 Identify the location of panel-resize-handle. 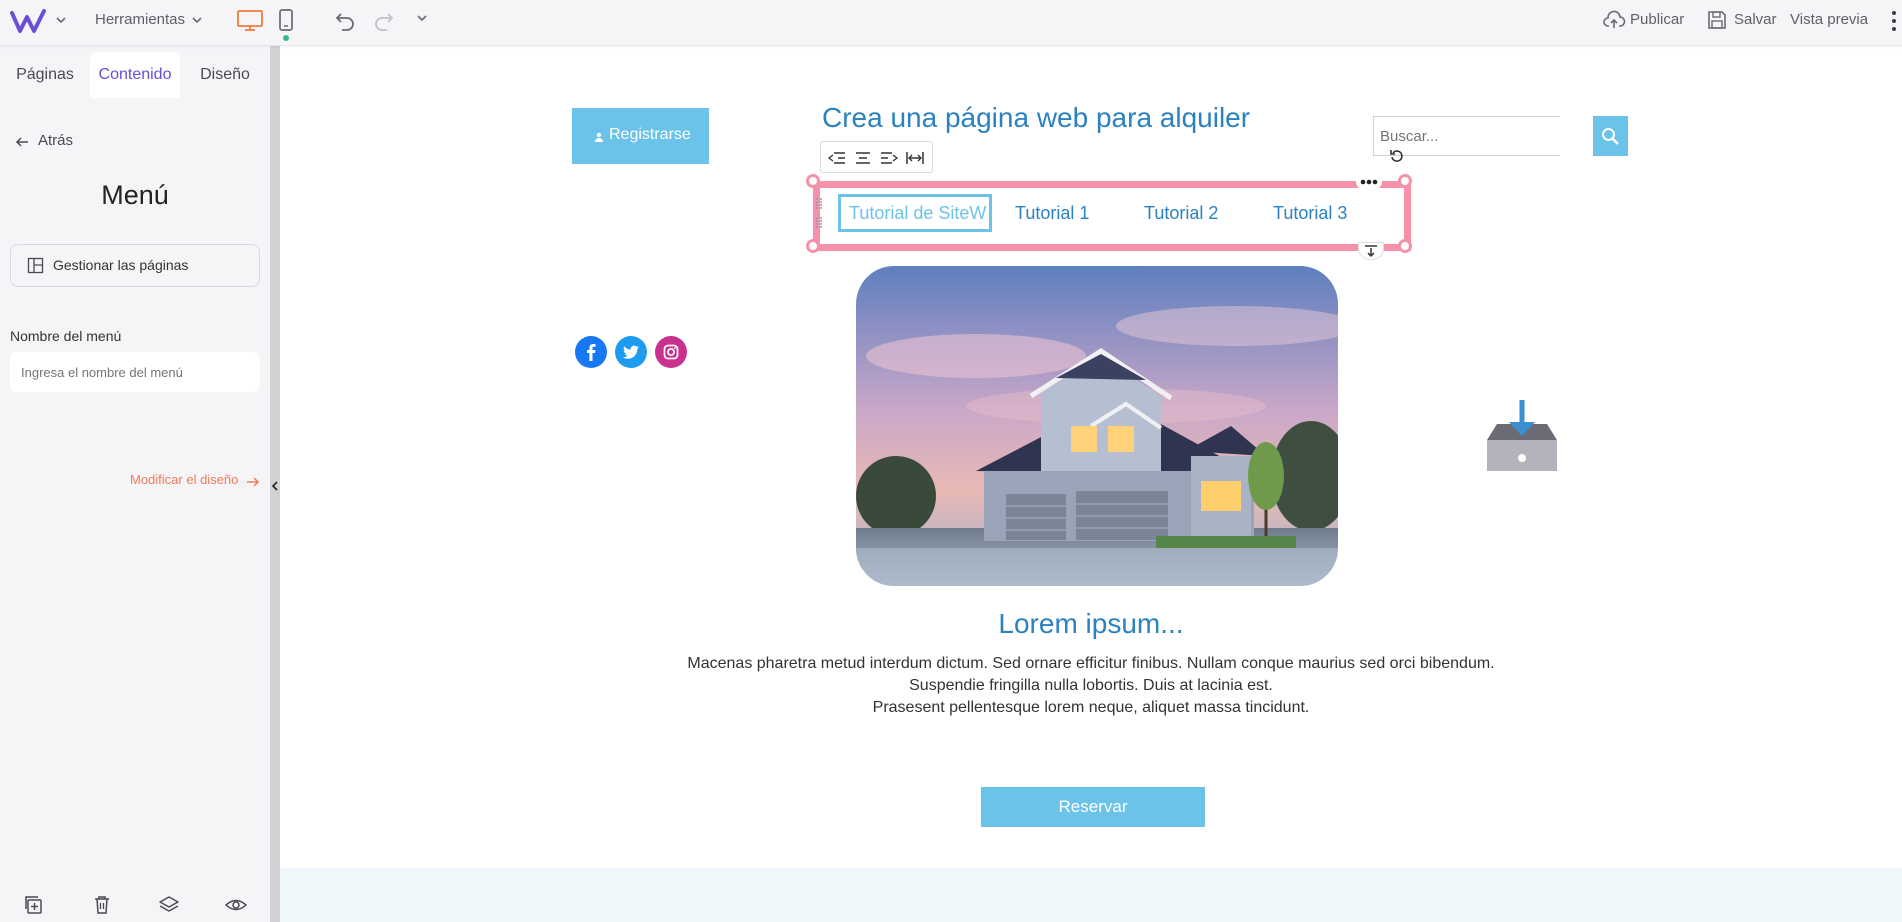
(275, 484).